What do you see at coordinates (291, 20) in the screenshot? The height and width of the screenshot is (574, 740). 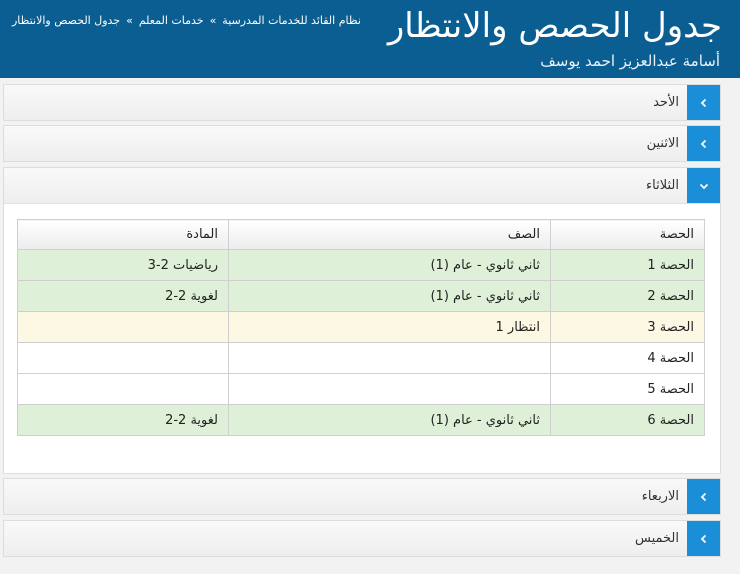 I see `breadcrumb-home: نظام القائد للخدمات المدرسية` at bounding box center [291, 20].